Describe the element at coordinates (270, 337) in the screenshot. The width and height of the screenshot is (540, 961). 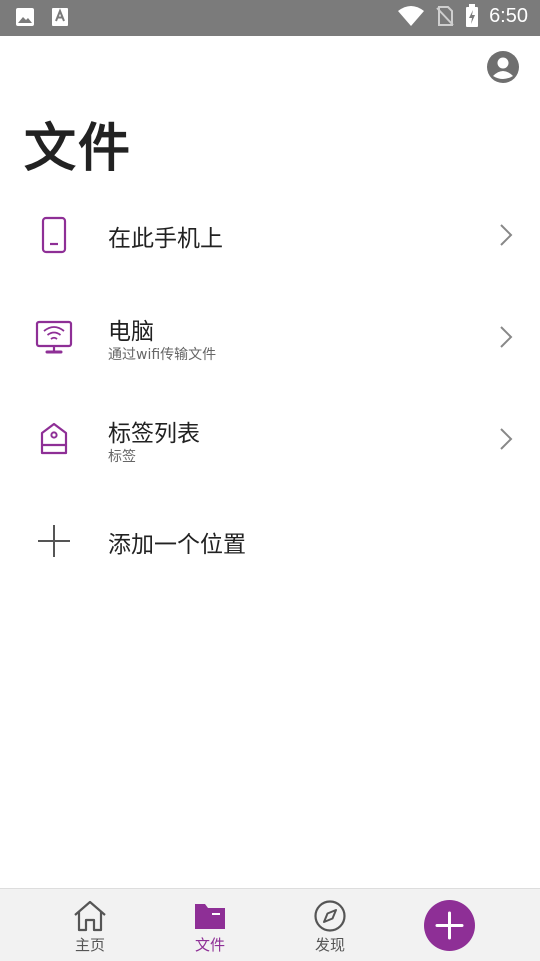
I see `location-computer: 电脑 通过wifi传输文件` at that location.